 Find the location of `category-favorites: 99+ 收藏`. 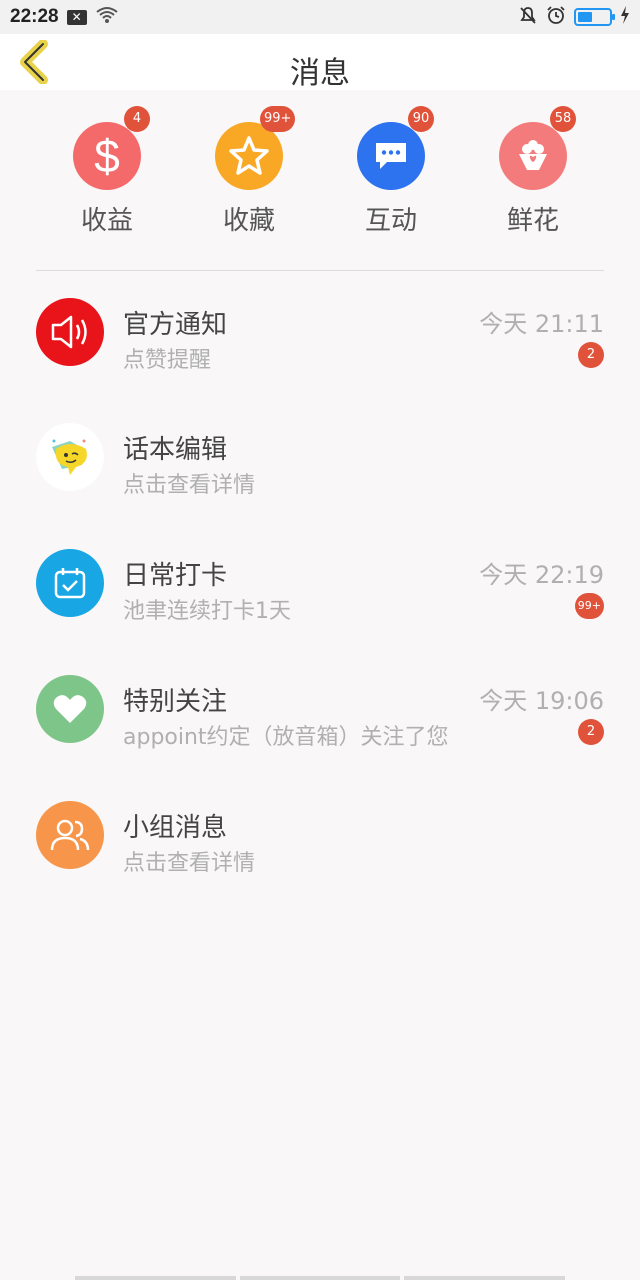

category-favorites: 99+ 收藏 is located at coordinates (249, 170).